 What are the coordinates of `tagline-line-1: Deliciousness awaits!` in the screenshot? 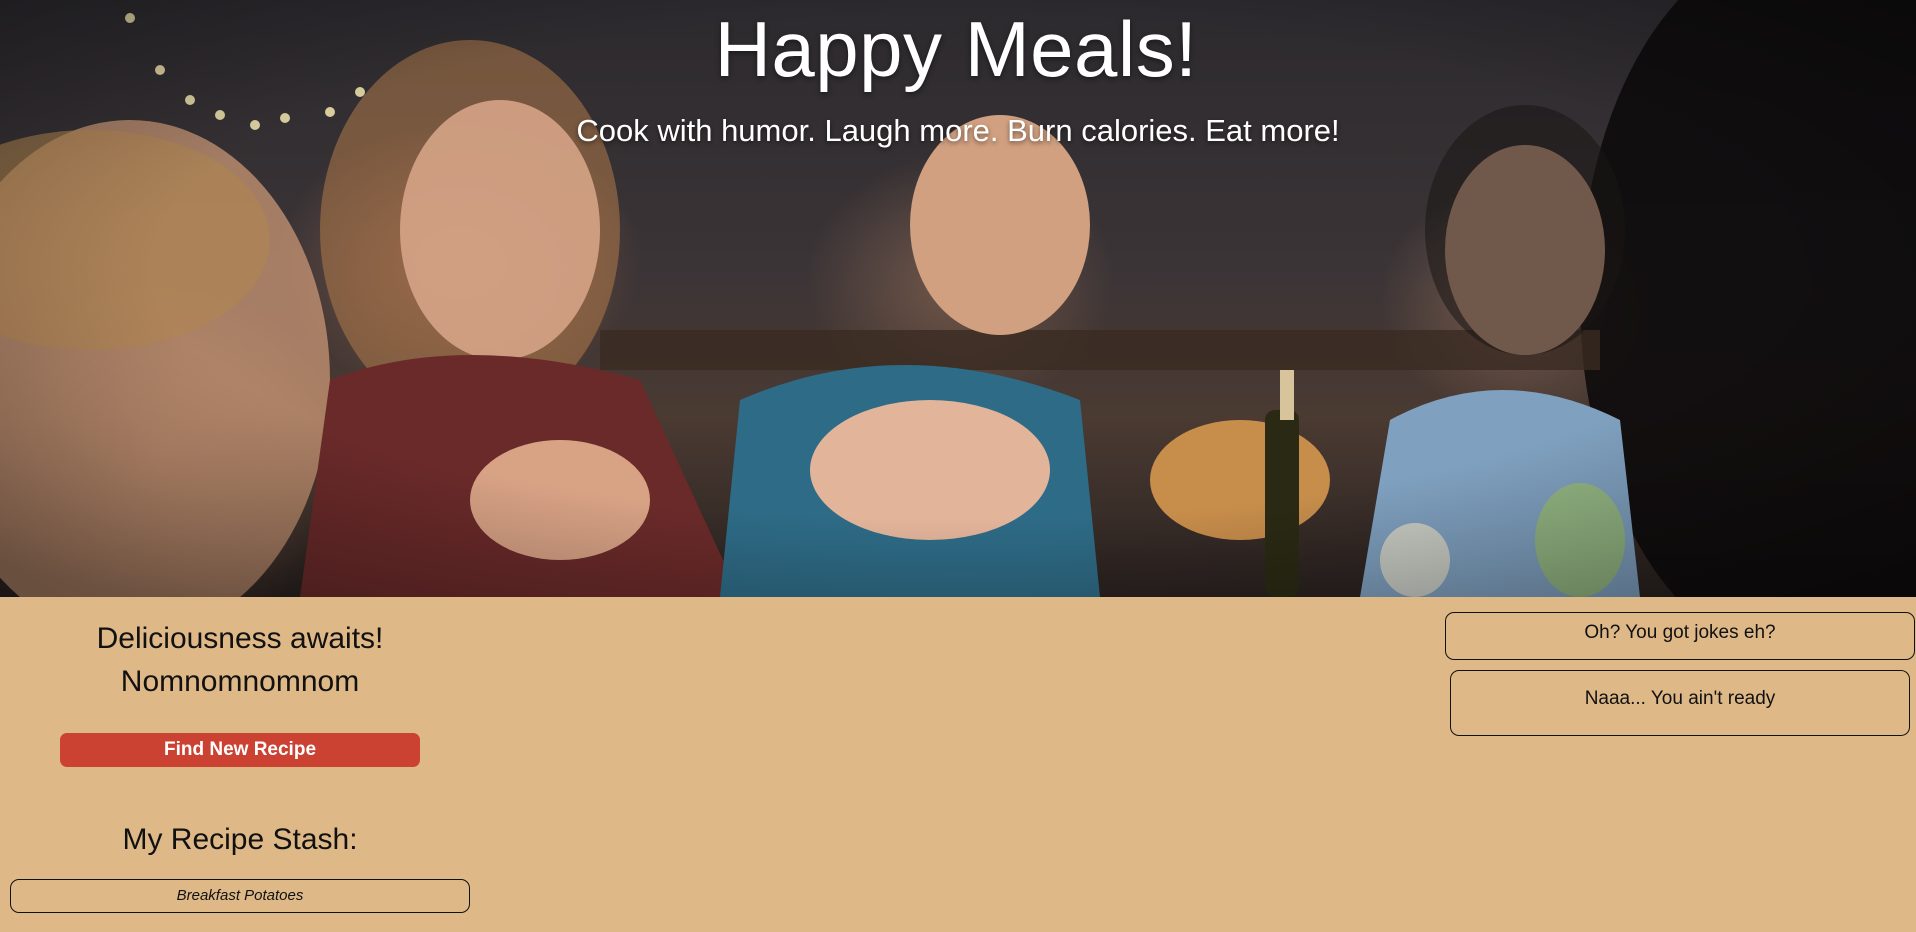 It's located at (240, 638).